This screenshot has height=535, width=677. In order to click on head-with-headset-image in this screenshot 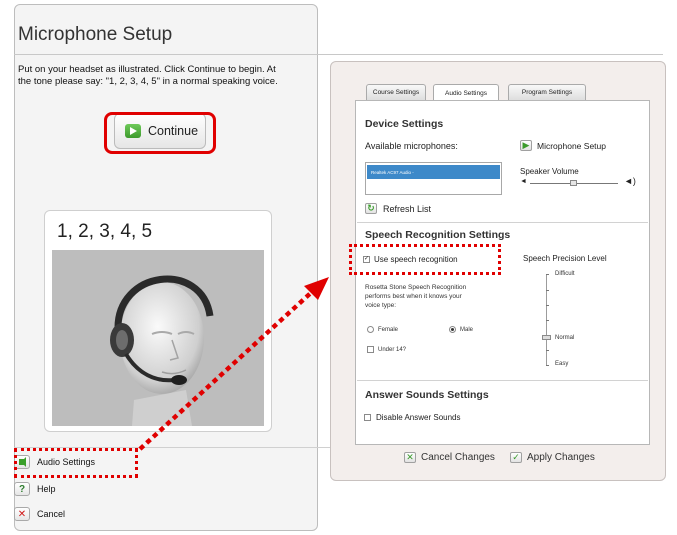, I will do `click(158, 338)`.